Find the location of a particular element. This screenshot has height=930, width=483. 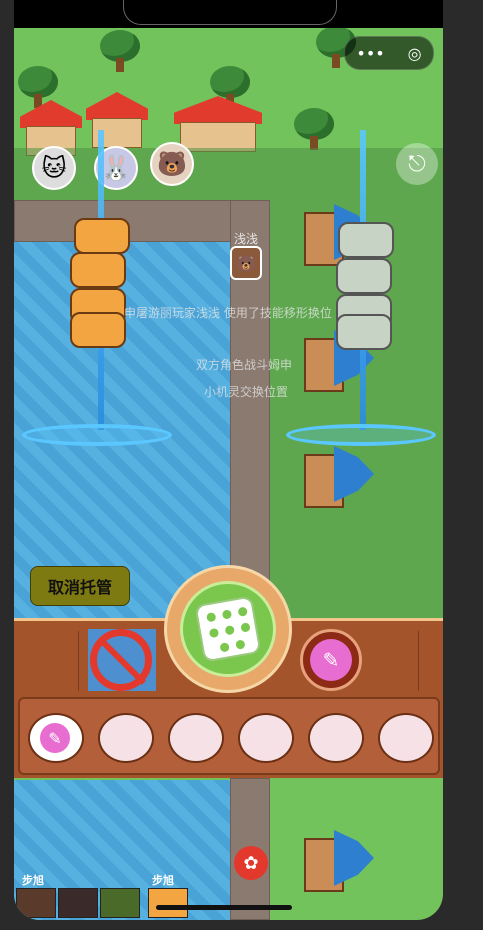

mini-program-capsule: ••• ◎ is located at coordinates (389, 53).